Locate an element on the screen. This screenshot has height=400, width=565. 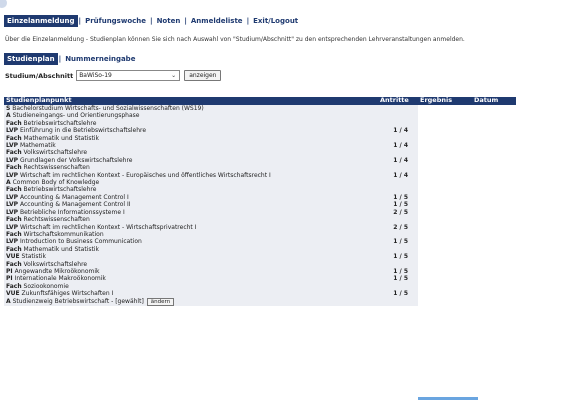
table-row: PI Internationale Makroökonomik 1 / 5 is located at coordinates (260, 279).